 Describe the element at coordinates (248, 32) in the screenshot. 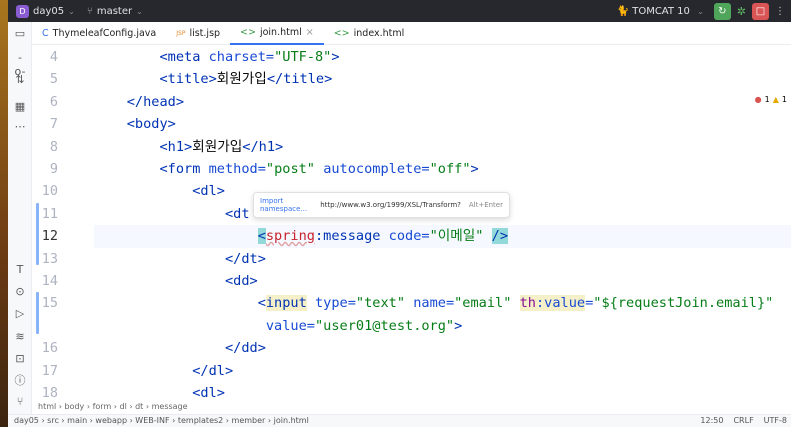

I see `html-icon: <>` at that location.